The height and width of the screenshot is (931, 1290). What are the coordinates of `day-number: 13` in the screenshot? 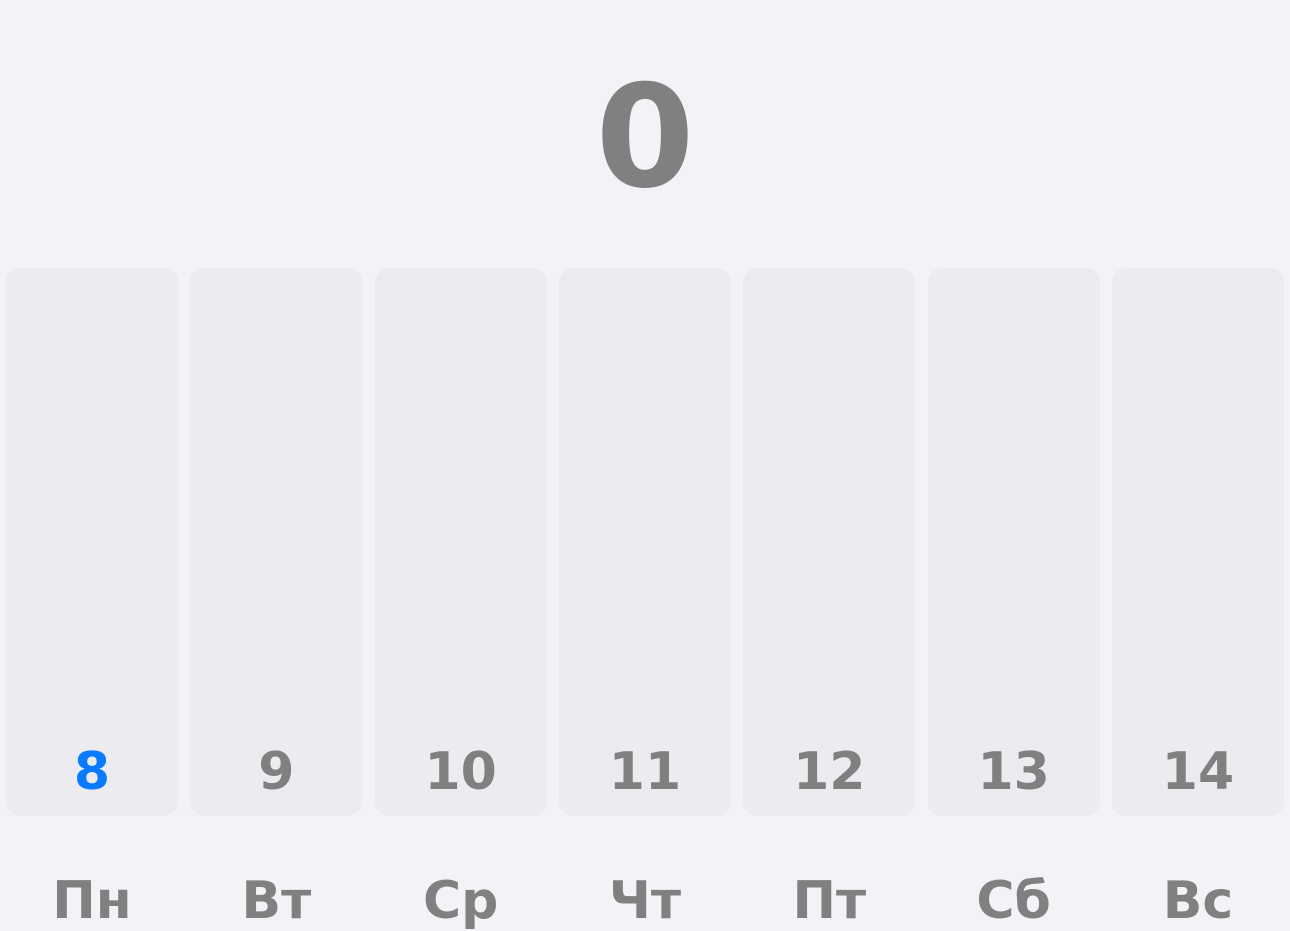 It's located at (1013, 772).